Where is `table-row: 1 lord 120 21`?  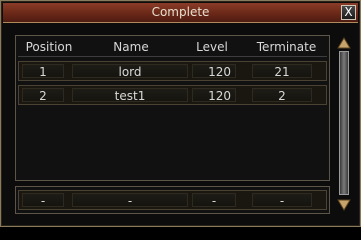
table-row: 1 lord 120 21 is located at coordinates (172, 71).